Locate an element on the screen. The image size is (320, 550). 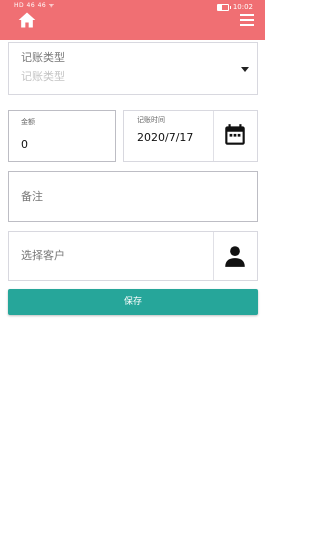
record-type-placeholder: 记账类型 is located at coordinates (43, 76).